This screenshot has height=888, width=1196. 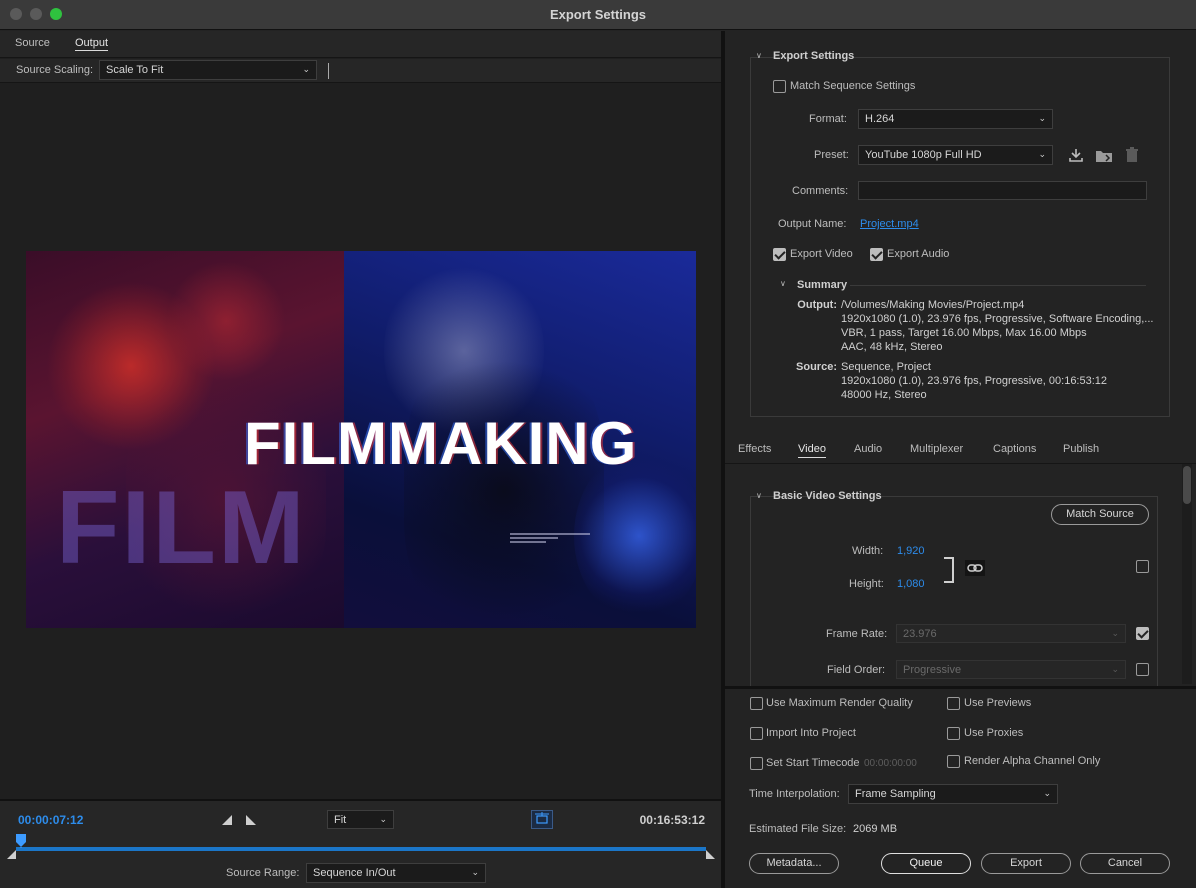 I want to click on summary-title: Summary, so click(x=822, y=285).